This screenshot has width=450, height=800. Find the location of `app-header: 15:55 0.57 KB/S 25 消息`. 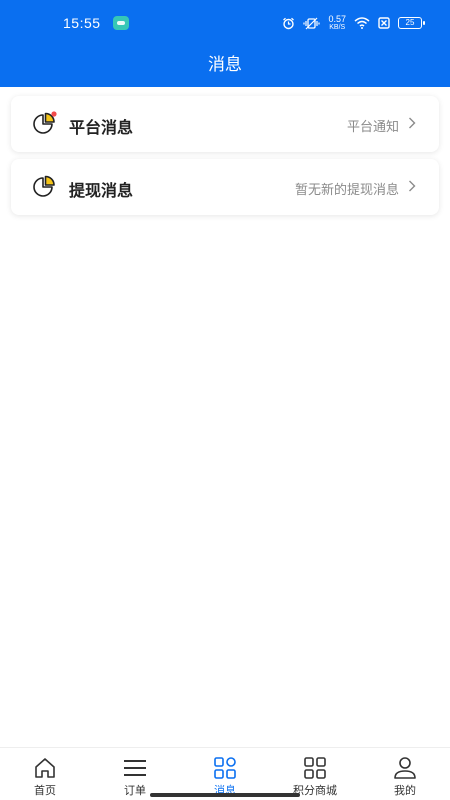

app-header: 15:55 0.57 KB/S 25 消息 is located at coordinates (225, 43).